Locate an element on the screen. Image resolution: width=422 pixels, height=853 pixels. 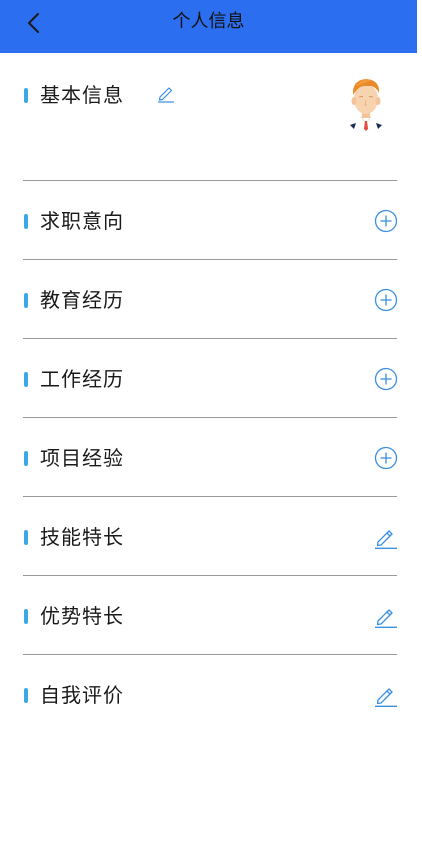
avatar is located at coordinates (366, 104).